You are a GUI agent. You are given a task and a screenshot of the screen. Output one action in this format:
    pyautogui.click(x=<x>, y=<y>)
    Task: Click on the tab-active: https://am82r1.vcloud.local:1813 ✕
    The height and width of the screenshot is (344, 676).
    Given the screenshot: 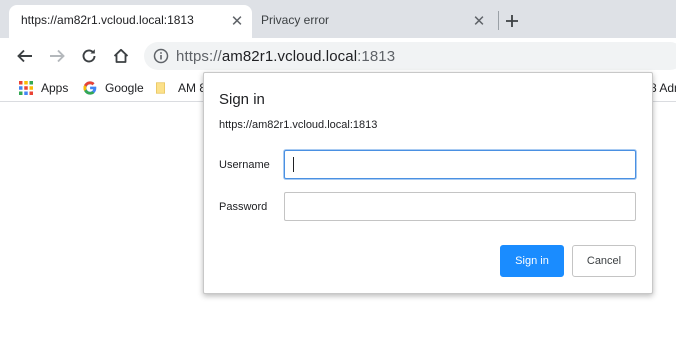 What is the action you would take?
    pyautogui.click(x=130, y=21)
    